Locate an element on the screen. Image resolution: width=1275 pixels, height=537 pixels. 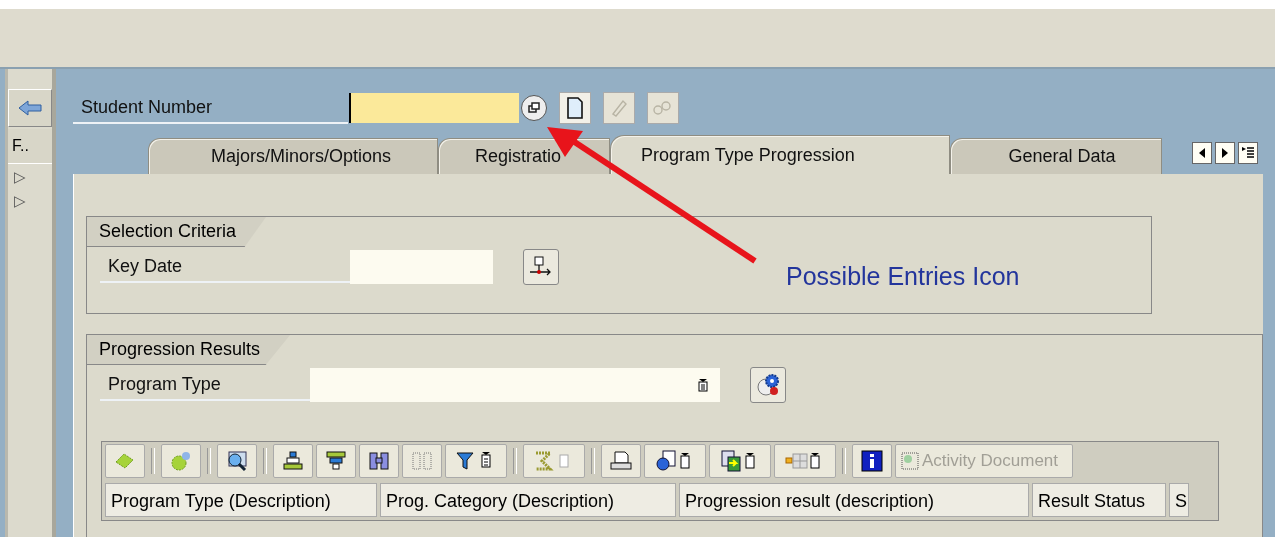
sort-ascending-button is located at coordinates (293, 461).